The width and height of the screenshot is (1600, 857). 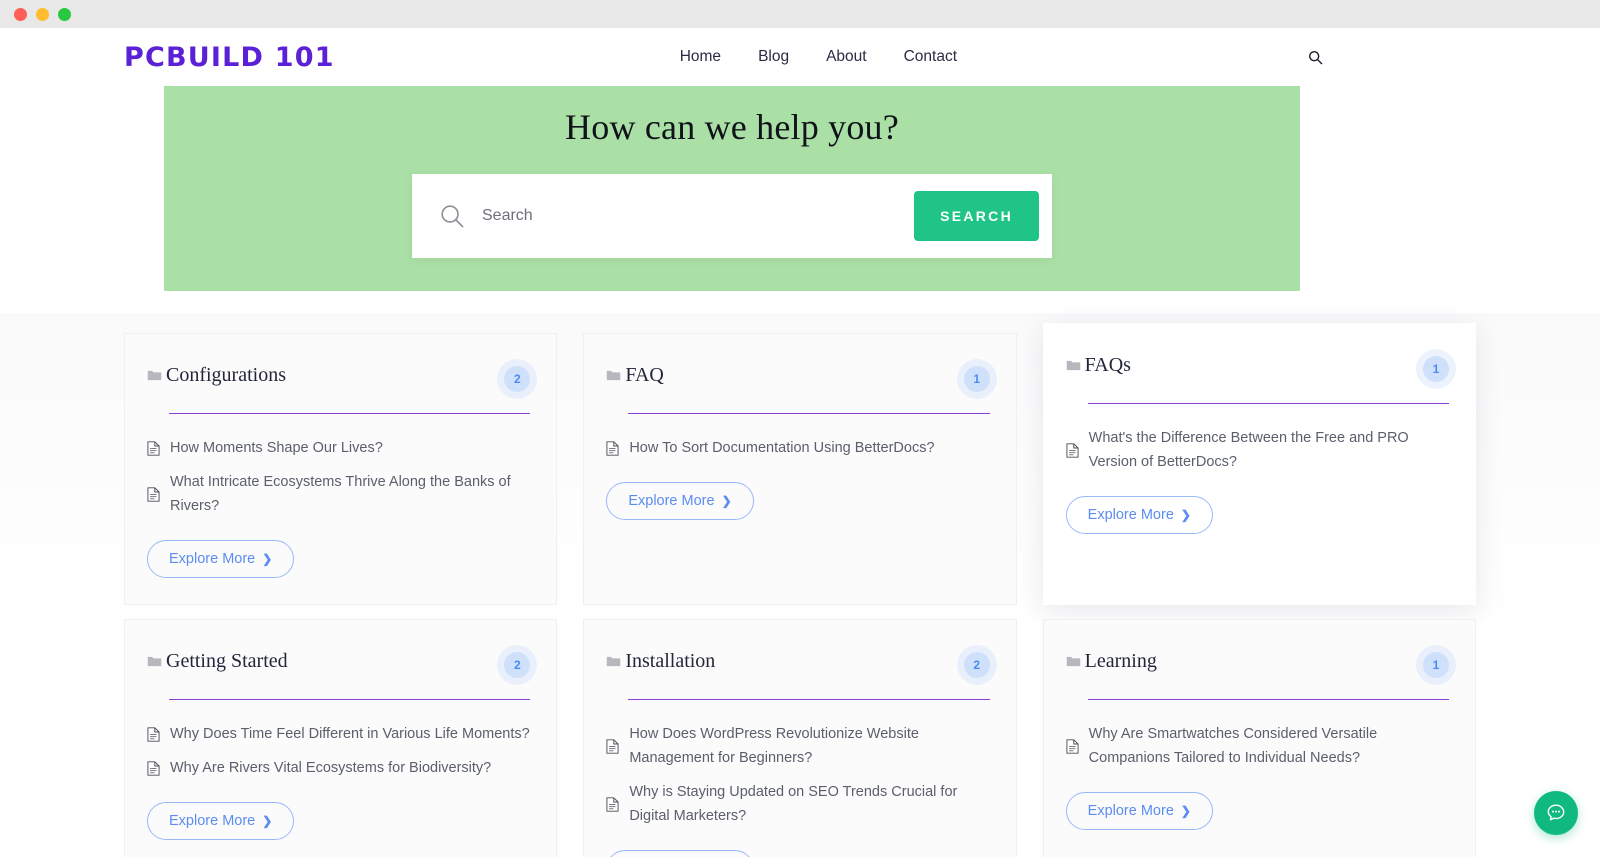 I want to click on search-input, so click(x=694, y=216).